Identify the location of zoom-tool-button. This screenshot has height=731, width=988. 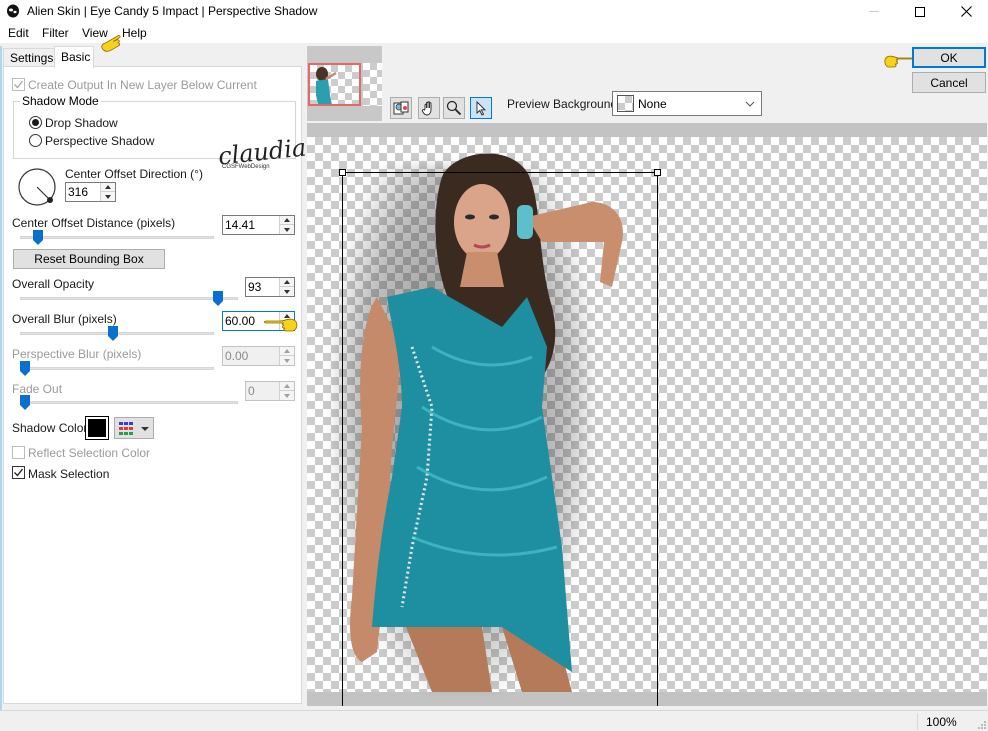
(454, 108).